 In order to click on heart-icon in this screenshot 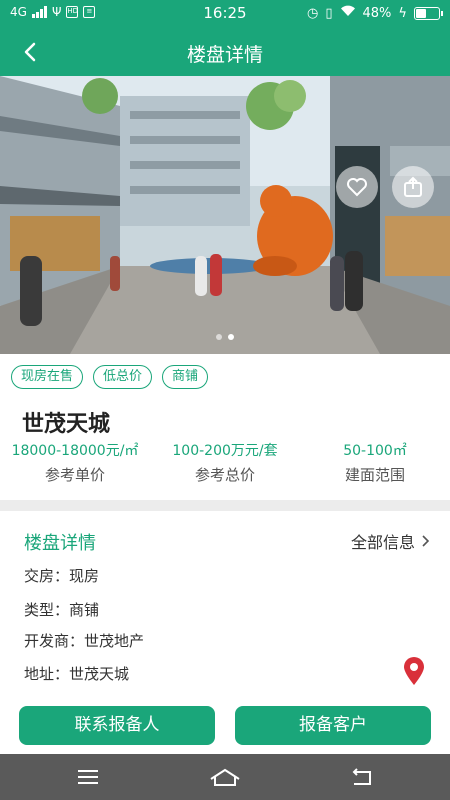, I will do `click(357, 187)`.